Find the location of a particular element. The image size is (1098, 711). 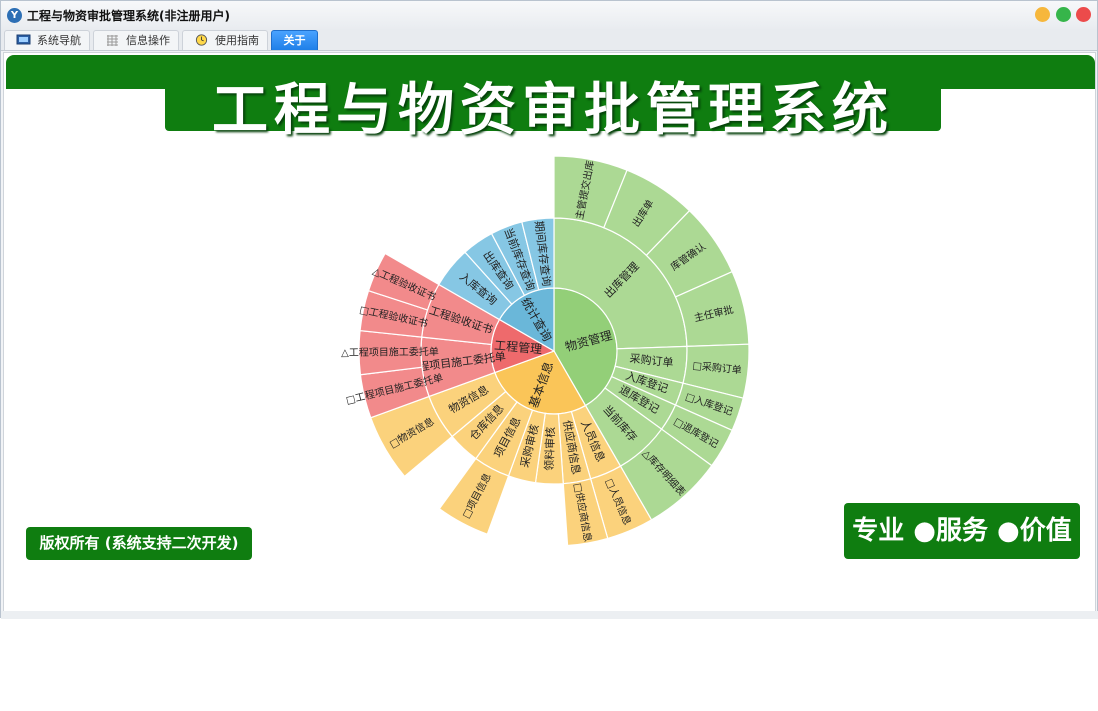

tab-label: 关于 is located at coordinates (294, 40).